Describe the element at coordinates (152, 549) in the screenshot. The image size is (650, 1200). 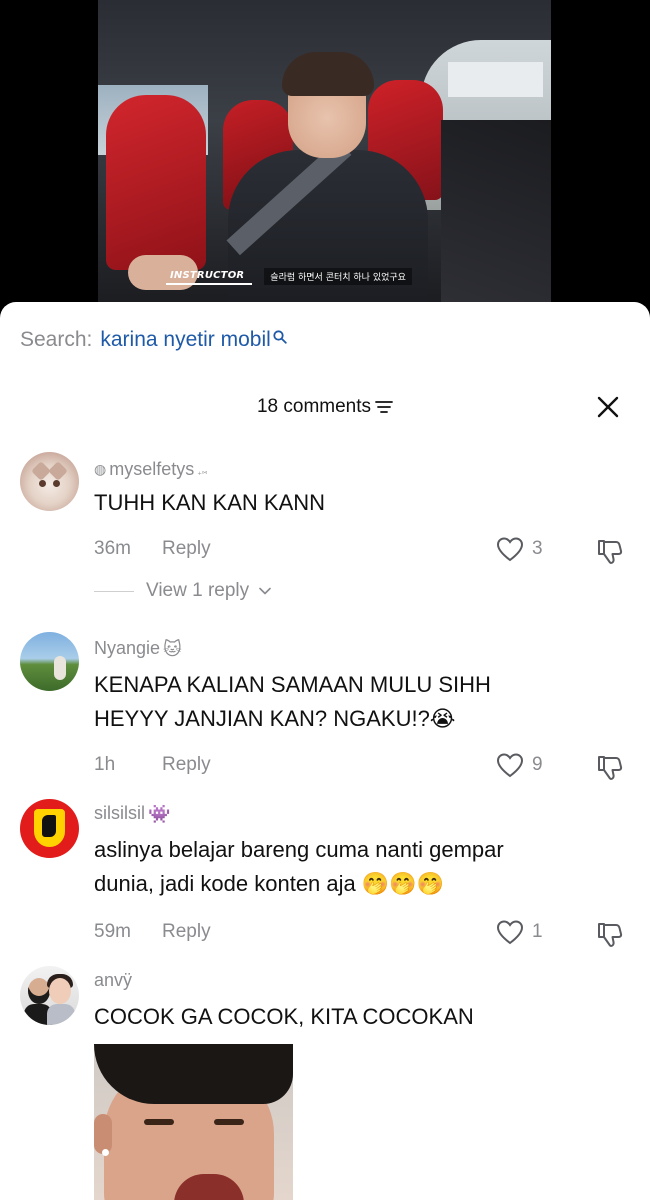
I see `comment-meta: 36m Reply` at that location.